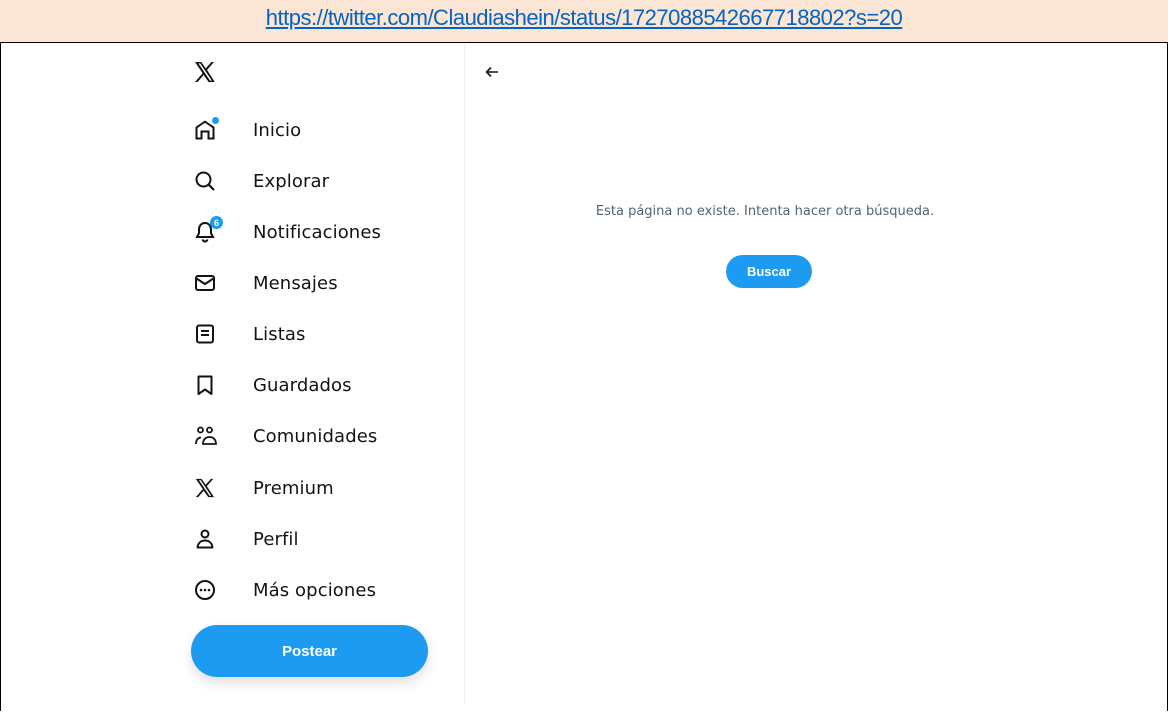 This screenshot has width=1171, height=713. What do you see at coordinates (205, 181) in the screenshot?
I see `search-icon` at bounding box center [205, 181].